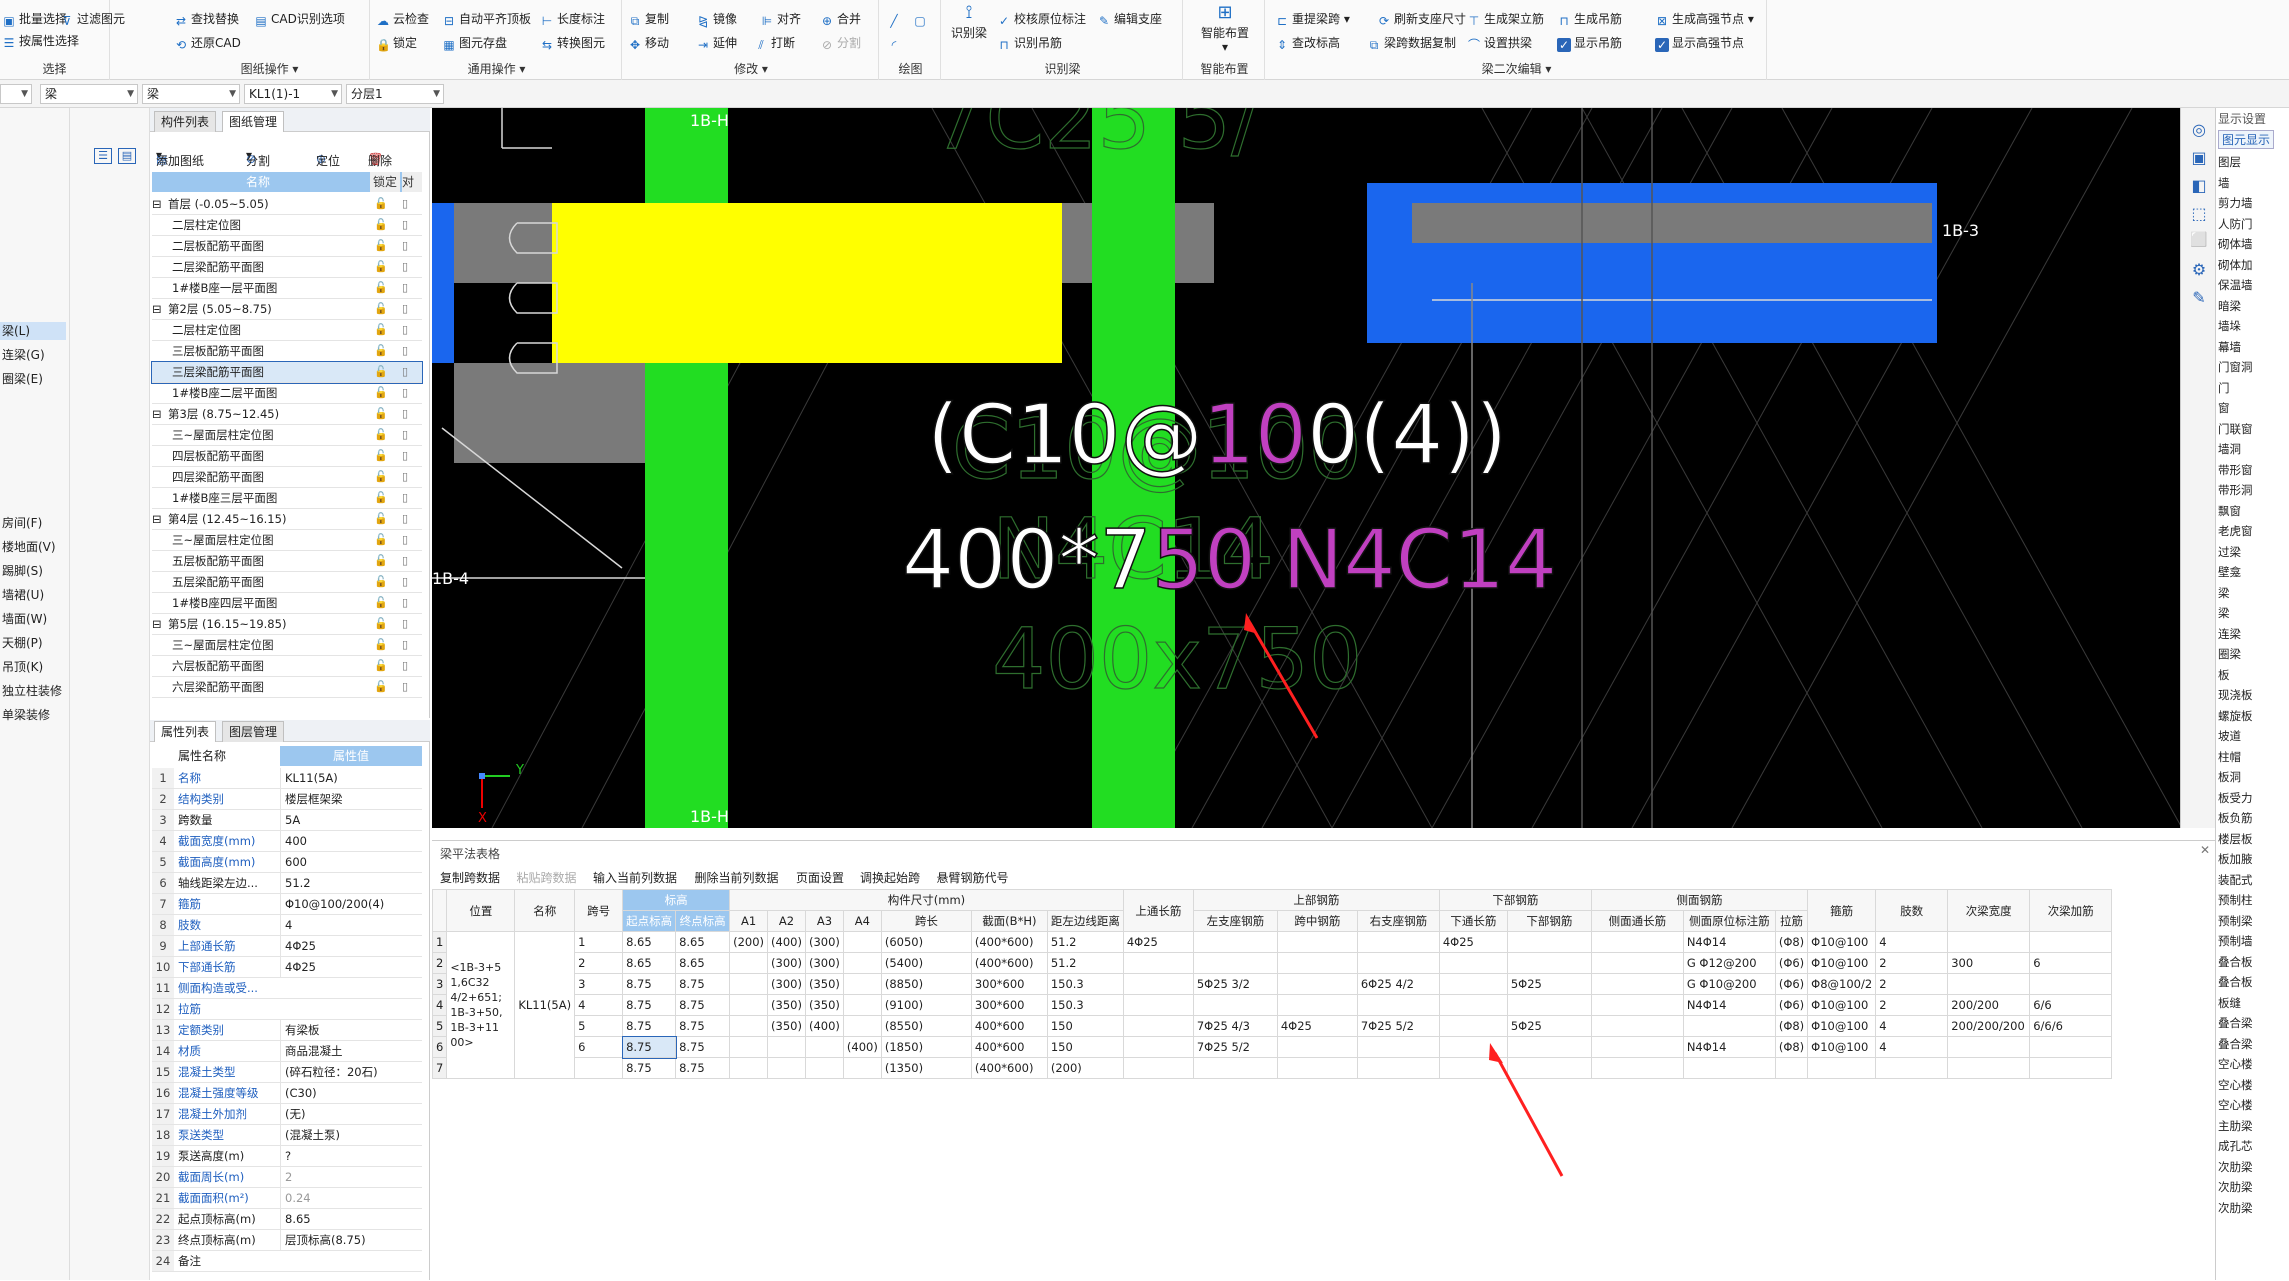 The height and width of the screenshot is (1281, 2289). What do you see at coordinates (2229, 572) in the screenshot?
I see `display-layer-item: 壁龛` at bounding box center [2229, 572].